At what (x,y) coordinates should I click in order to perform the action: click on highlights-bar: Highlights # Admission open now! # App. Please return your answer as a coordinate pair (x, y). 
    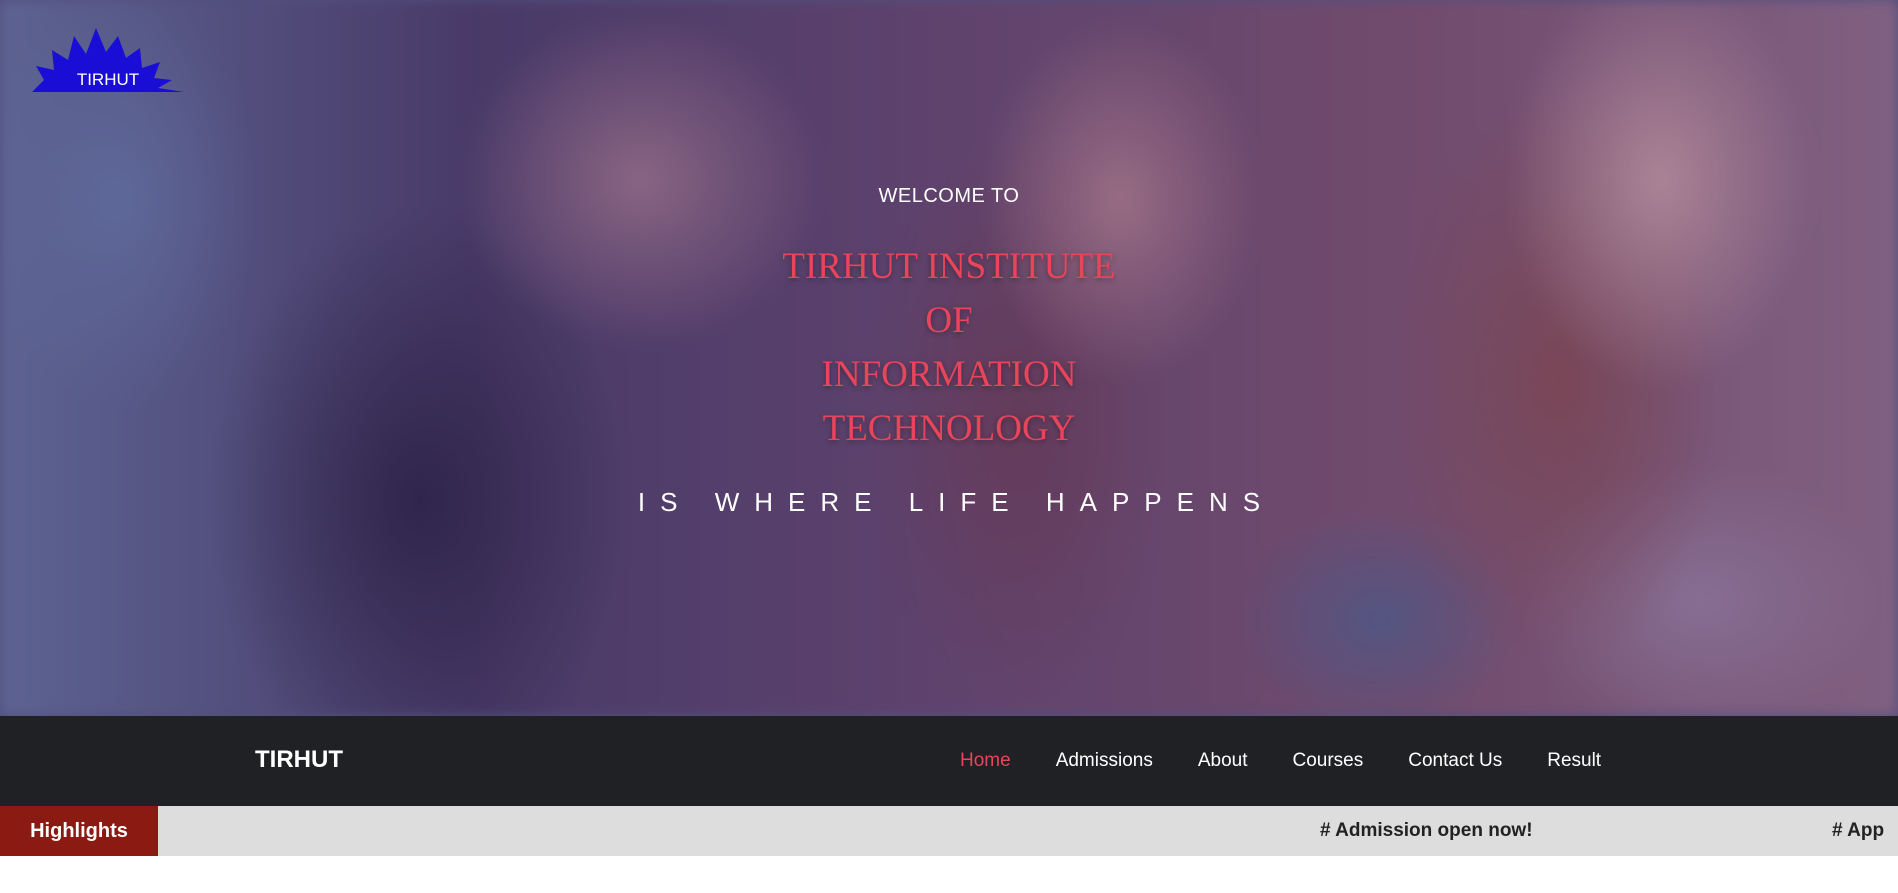
    Looking at the image, I should click on (949, 831).